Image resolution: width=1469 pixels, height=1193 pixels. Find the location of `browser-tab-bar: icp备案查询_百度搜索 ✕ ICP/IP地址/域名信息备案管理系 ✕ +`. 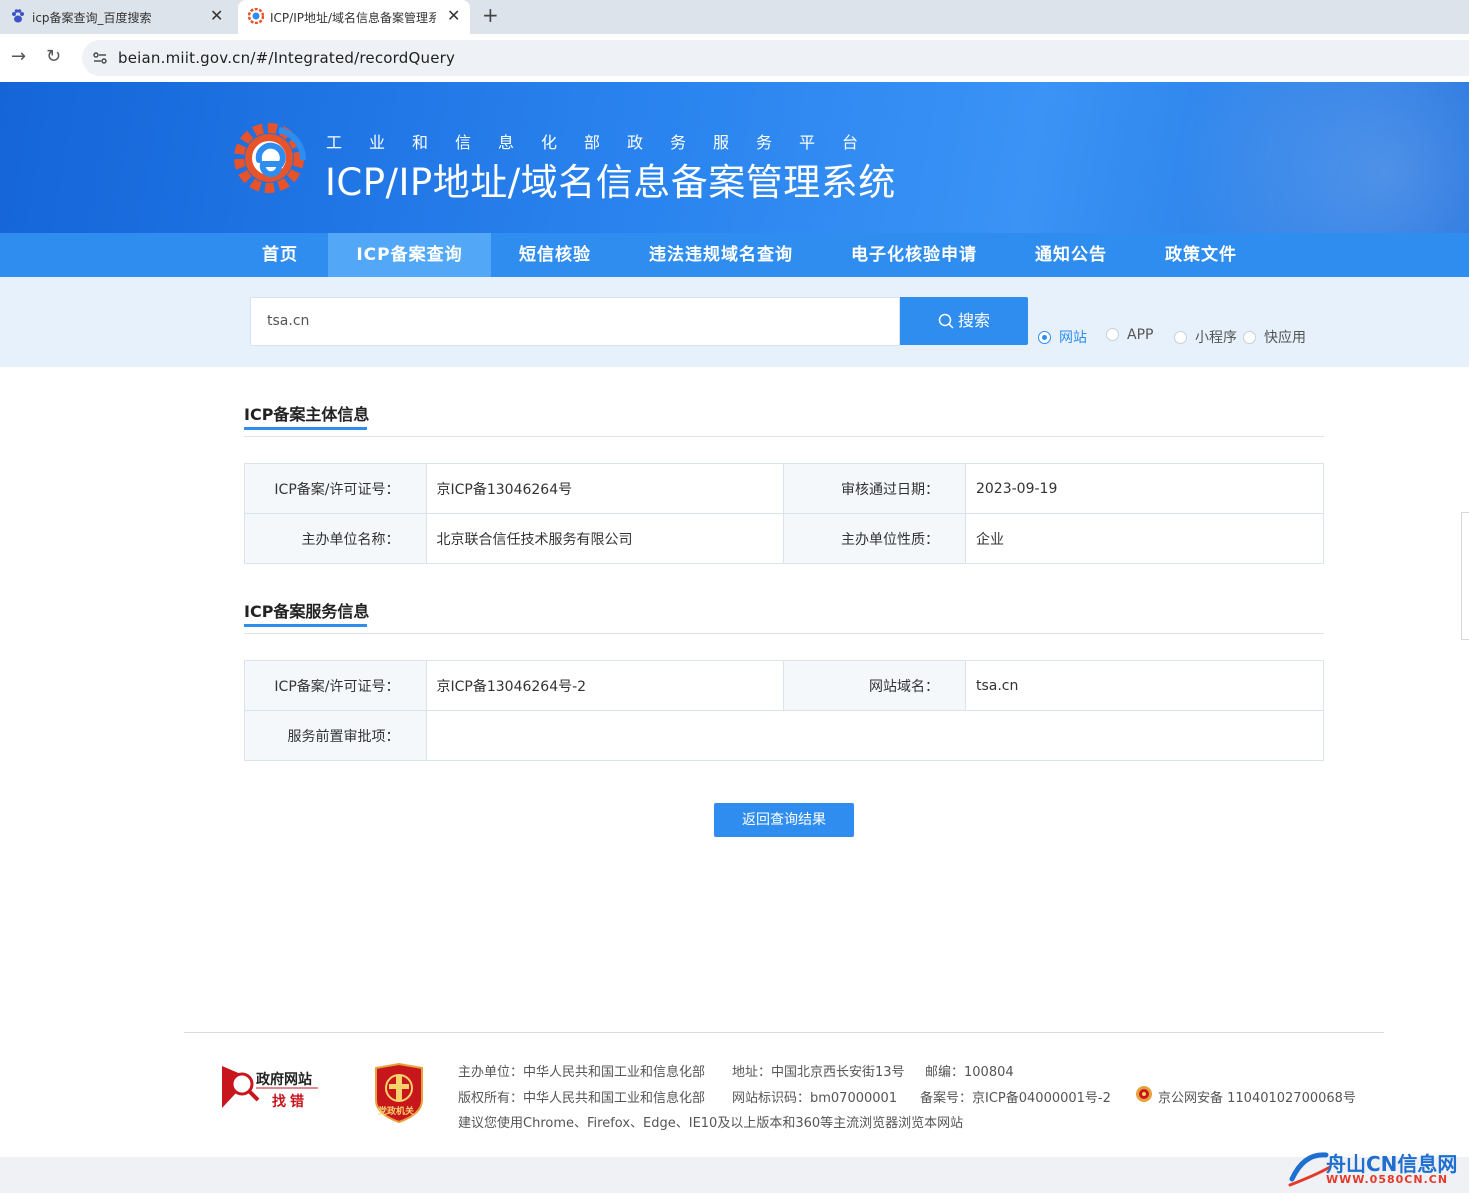

browser-tab-bar: icp备案查询_百度搜索 ✕ ICP/IP地址/域名信息备案管理系 ✕ + is located at coordinates (734, 17).